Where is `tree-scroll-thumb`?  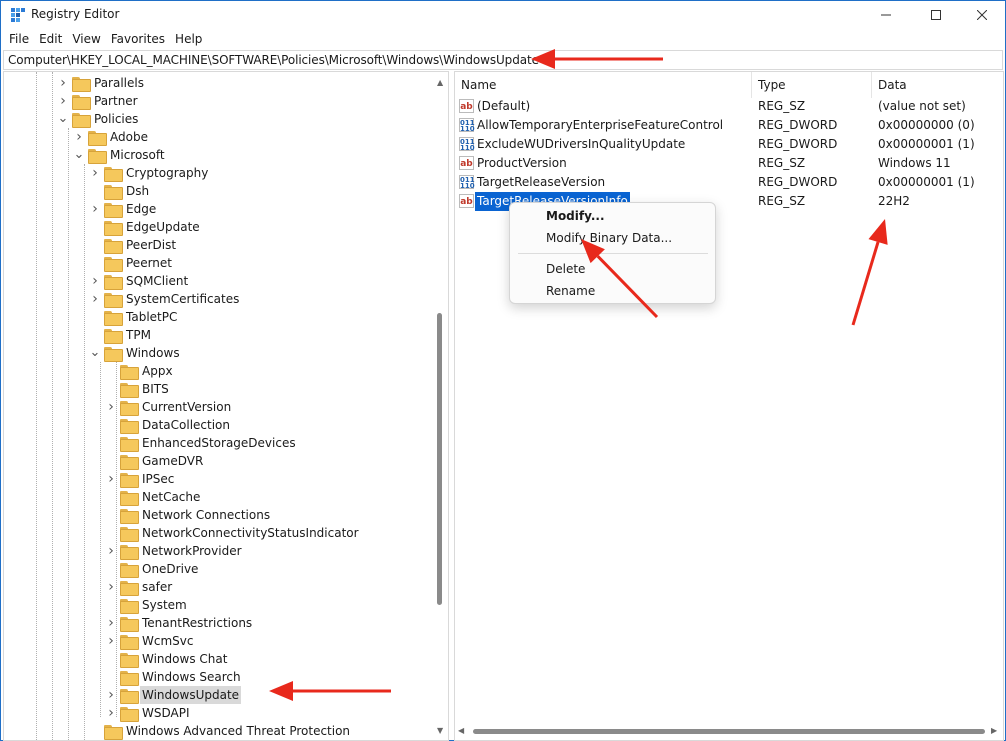 tree-scroll-thumb is located at coordinates (439, 459).